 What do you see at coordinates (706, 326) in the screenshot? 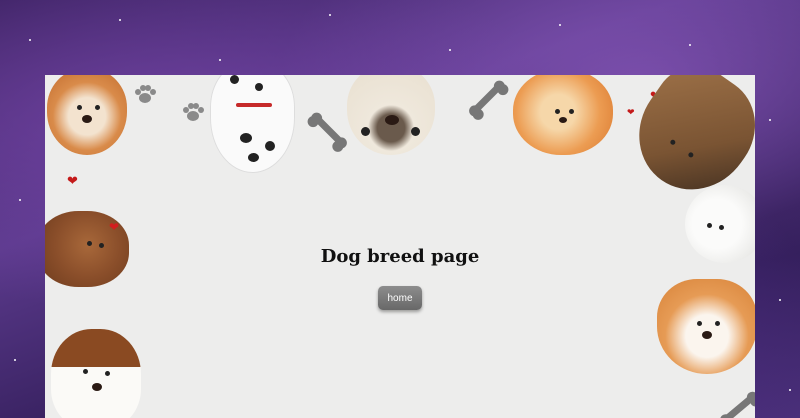
I see `corgi-illustration` at bounding box center [706, 326].